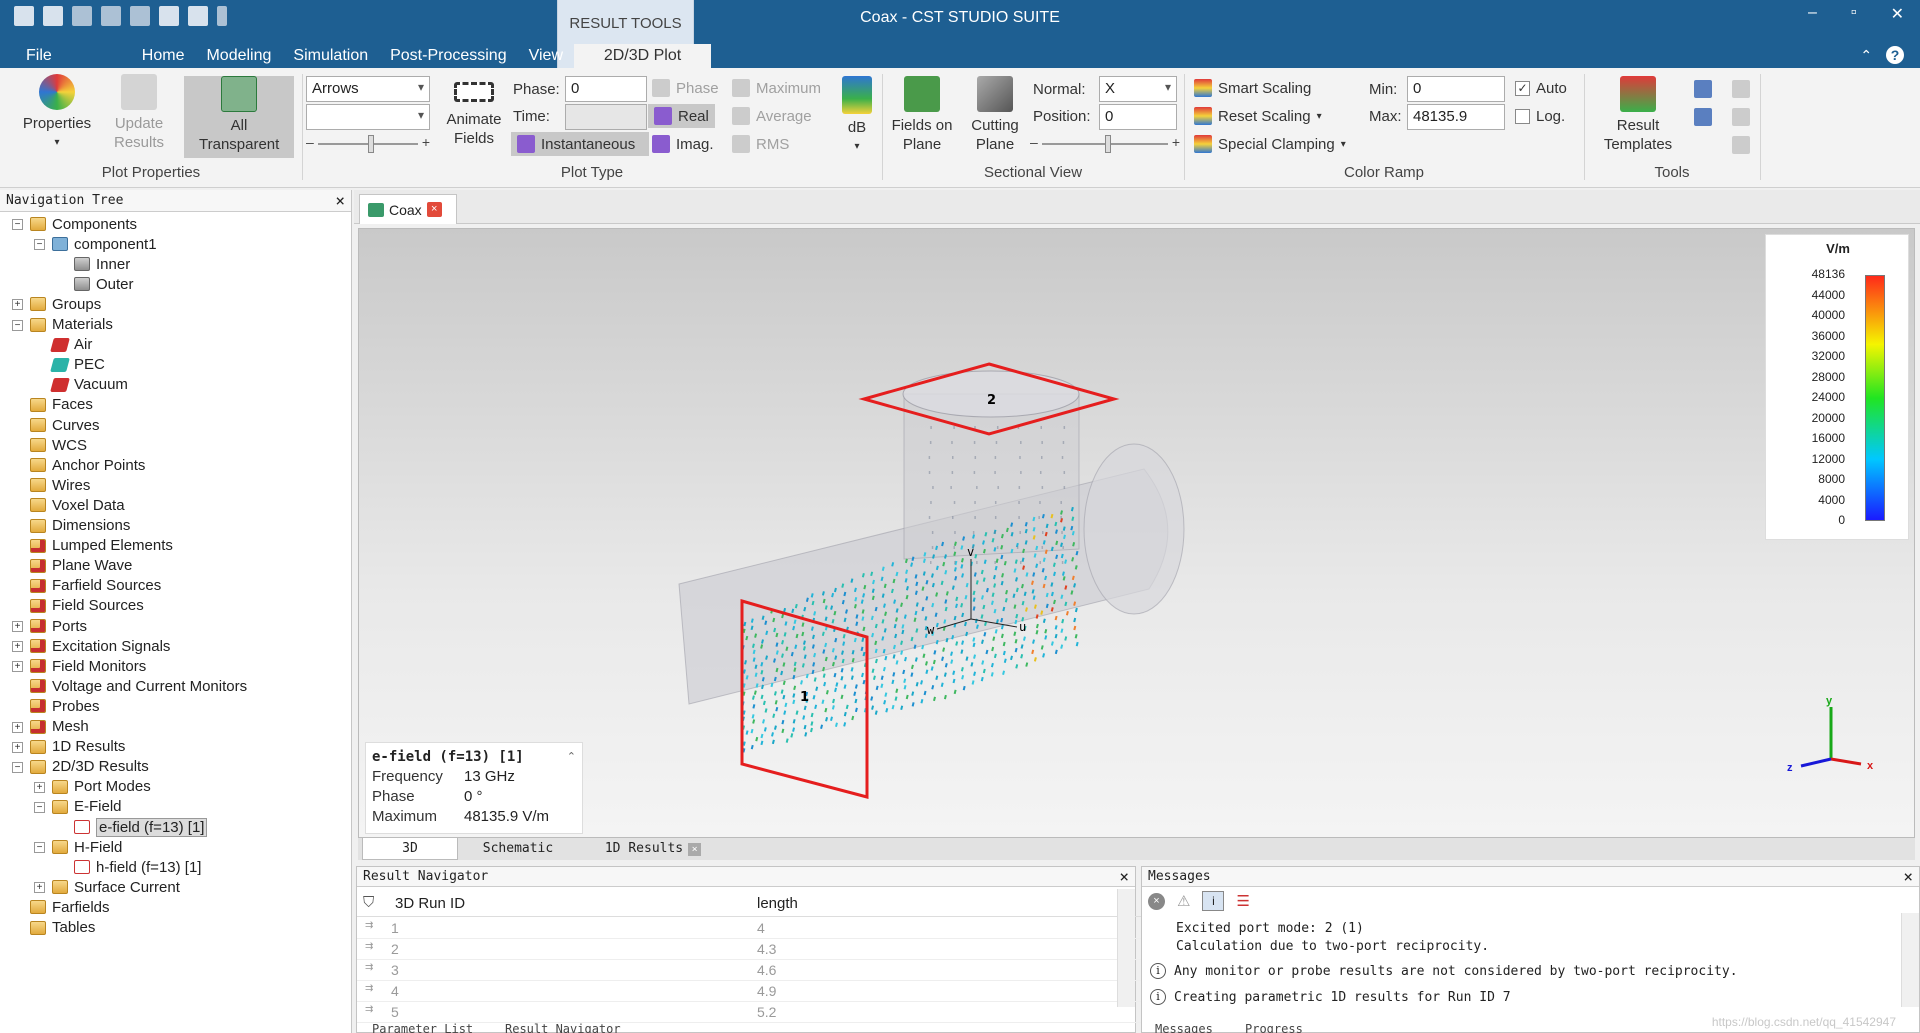  I want to click on normal-select: X, so click(1138, 89).